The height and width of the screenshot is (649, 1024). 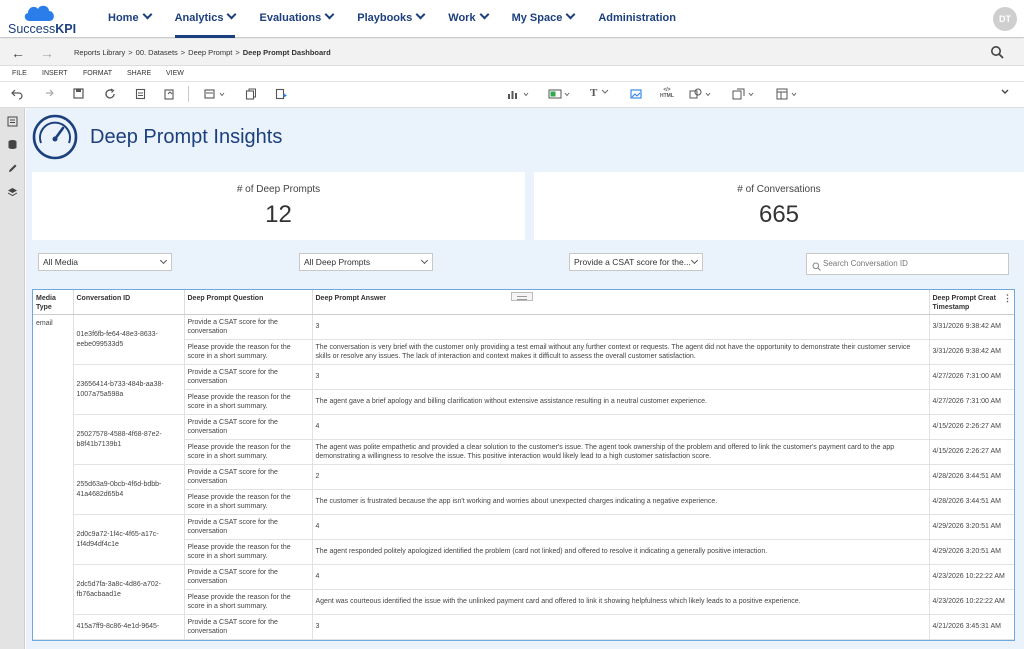 What do you see at coordinates (1007, 298) in the screenshot?
I see `more-options-icon: ⋮` at bounding box center [1007, 298].